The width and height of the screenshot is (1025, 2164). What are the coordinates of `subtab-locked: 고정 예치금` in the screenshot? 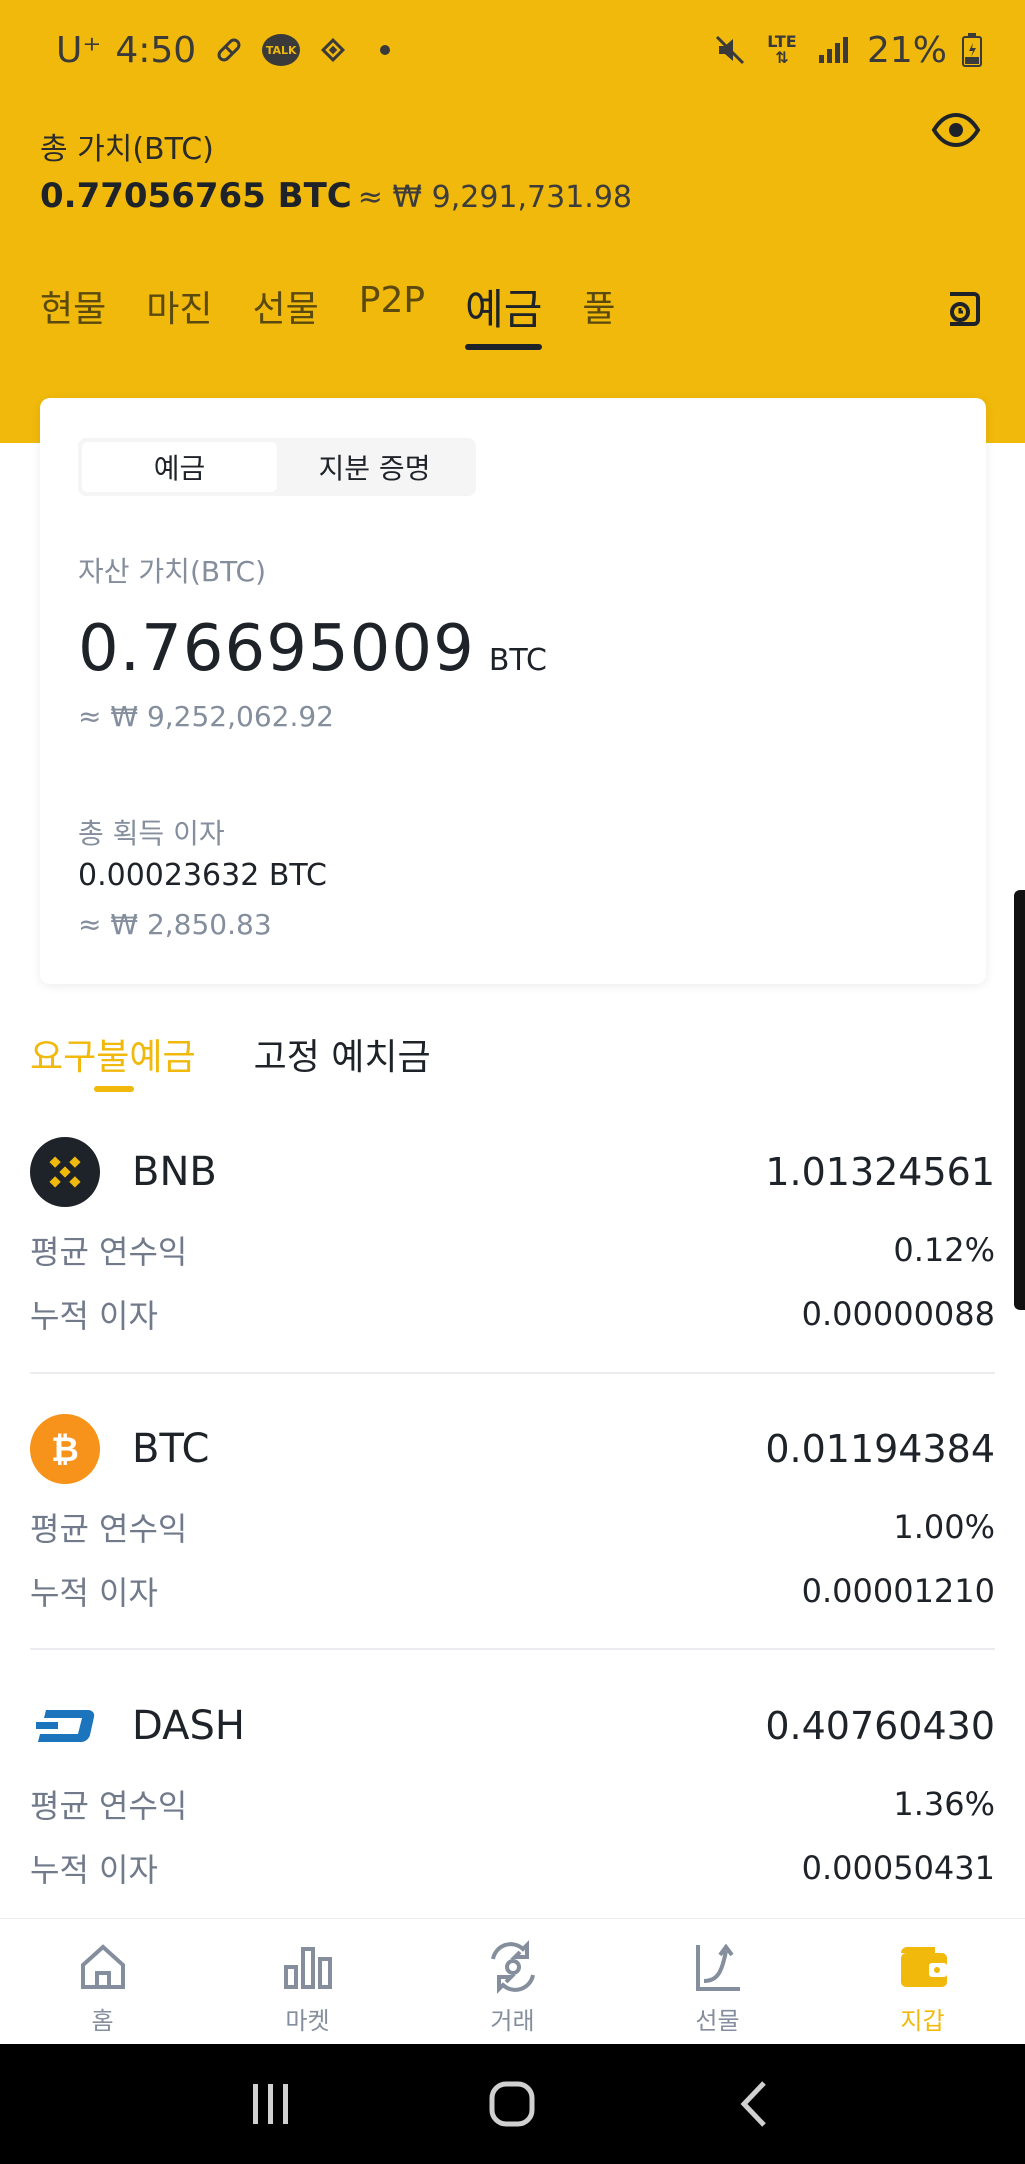 It's located at (342, 1060).